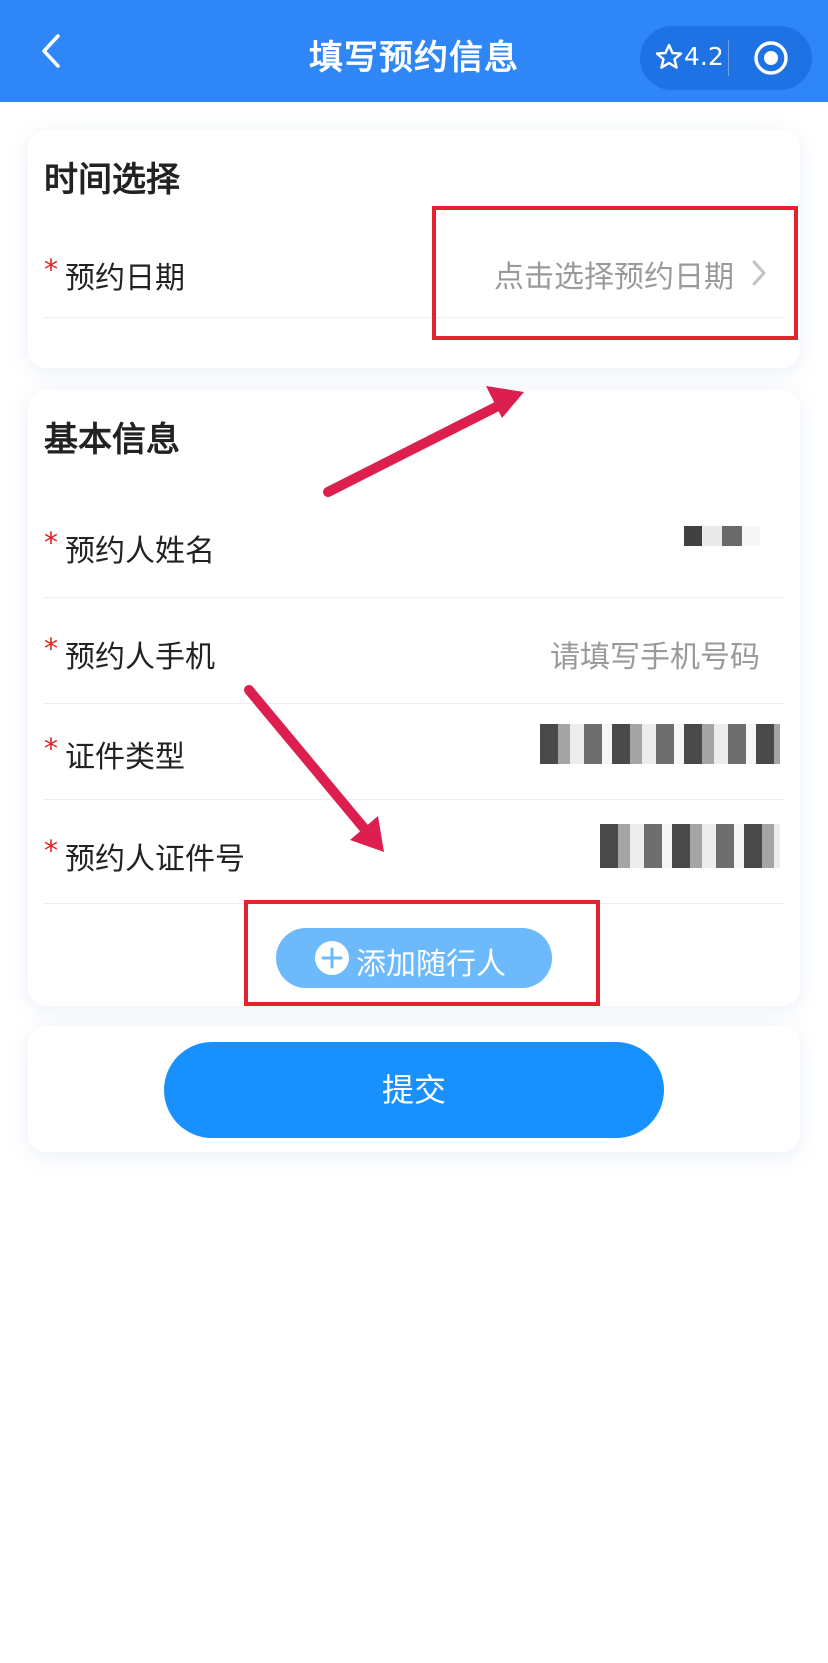 The image size is (828, 1663). What do you see at coordinates (414, 544) in the screenshot?
I see `applicant-name-row: * 预约人姓名` at bounding box center [414, 544].